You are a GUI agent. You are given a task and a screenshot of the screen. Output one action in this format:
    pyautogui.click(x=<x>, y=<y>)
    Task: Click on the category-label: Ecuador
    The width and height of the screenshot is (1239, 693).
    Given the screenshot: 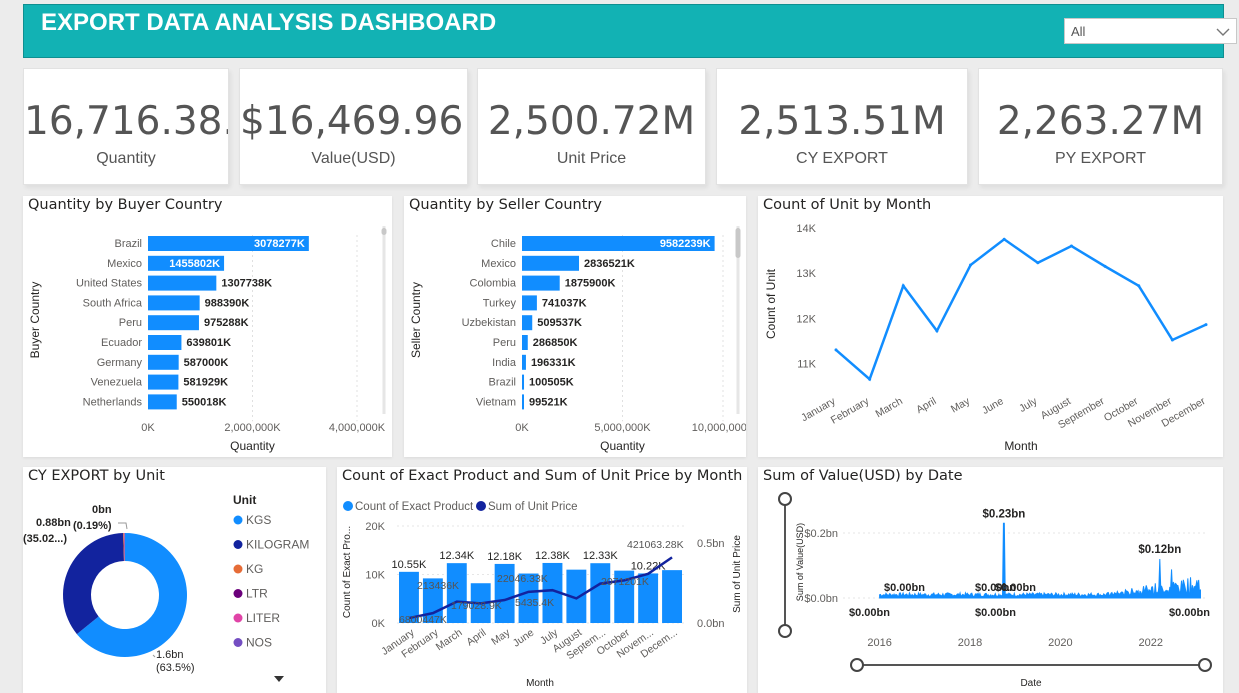 What is the action you would take?
    pyautogui.click(x=121, y=343)
    